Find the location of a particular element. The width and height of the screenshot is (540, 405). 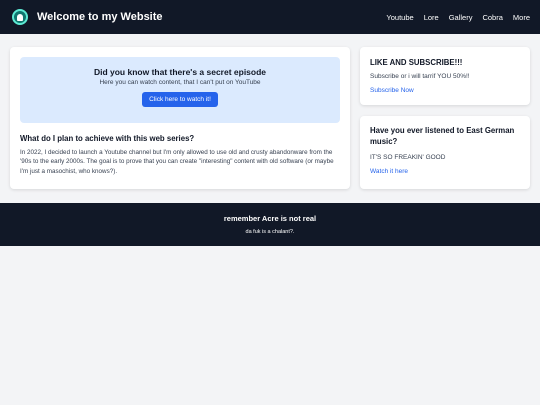

music-card-text: IT'S SO FREAKIN' GOOD is located at coordinates (408, 157).